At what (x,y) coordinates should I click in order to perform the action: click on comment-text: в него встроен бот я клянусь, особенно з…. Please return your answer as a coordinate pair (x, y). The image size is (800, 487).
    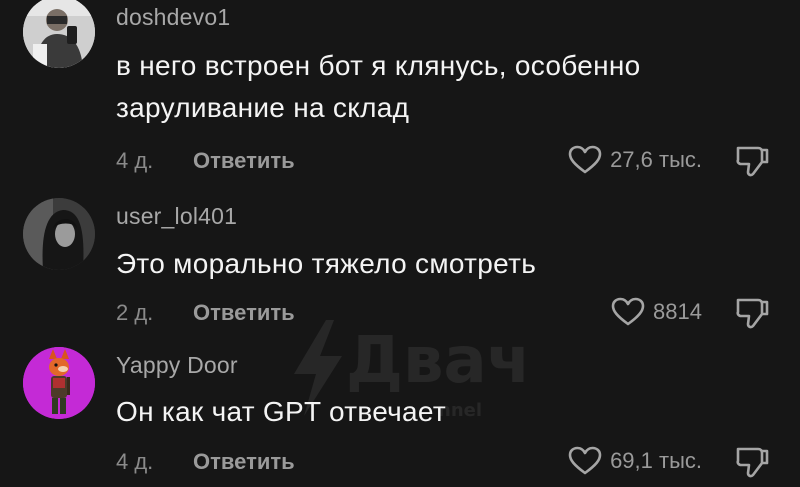
    Looking at the image, I should click on (378, 86).